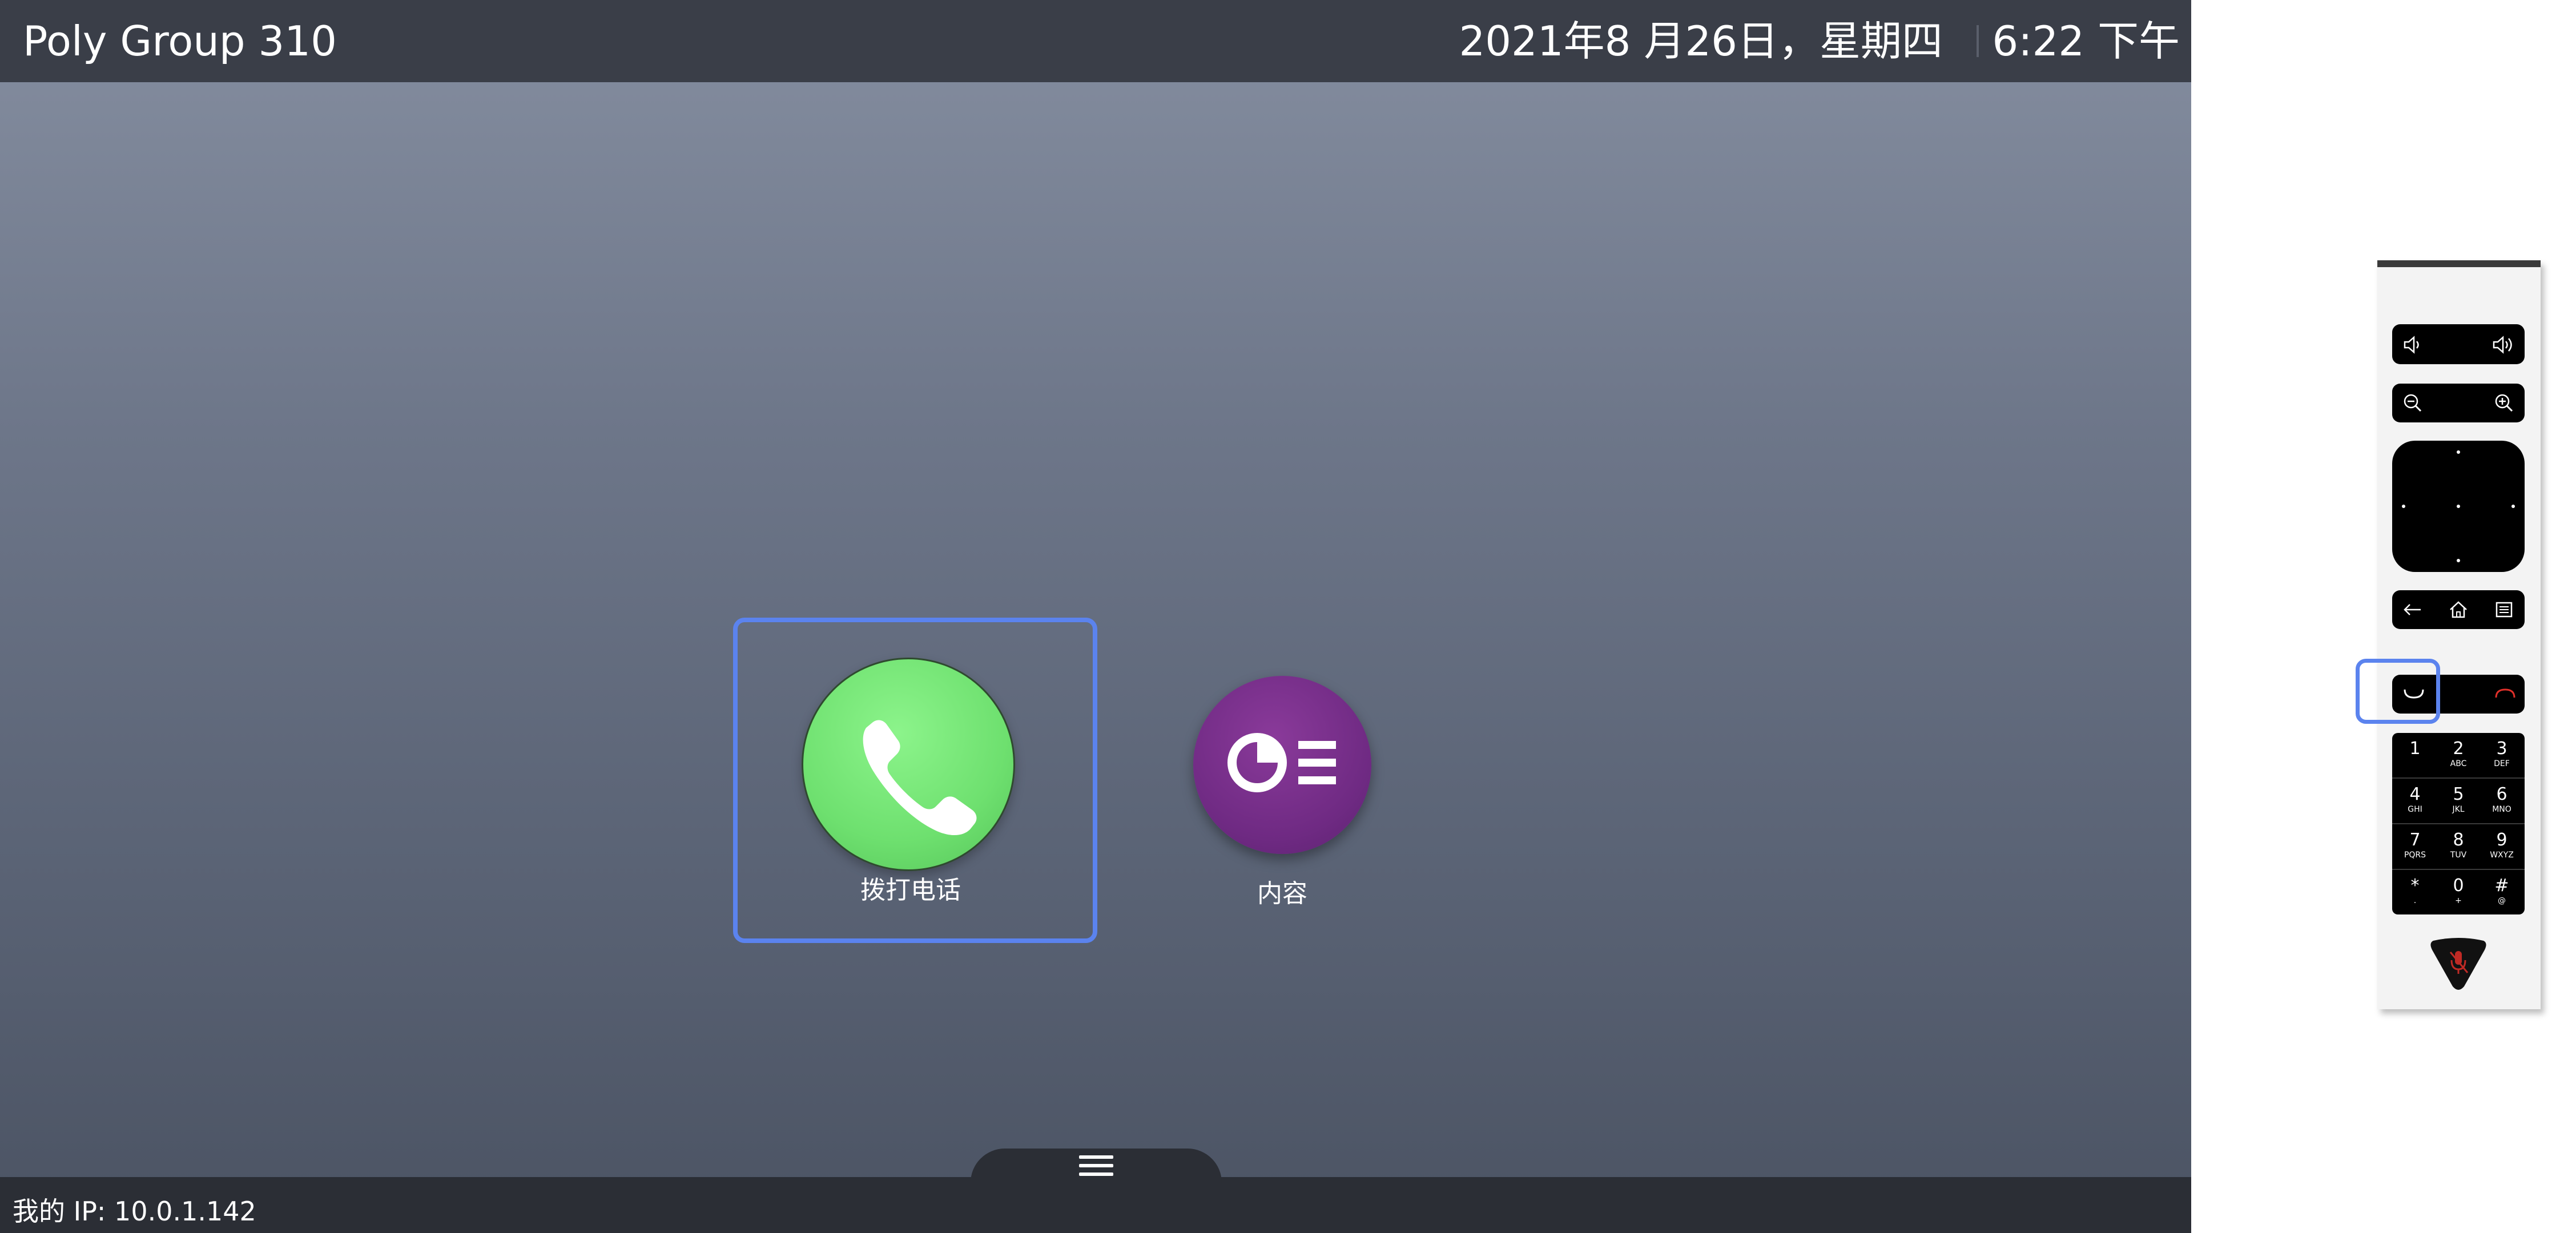 The height and width of the screenshot is (1233, 2576). What do you see at coordinates (2504, 403) in the screenshot?
I see `zoom-in-icon` at bounding box center [2504, 403].